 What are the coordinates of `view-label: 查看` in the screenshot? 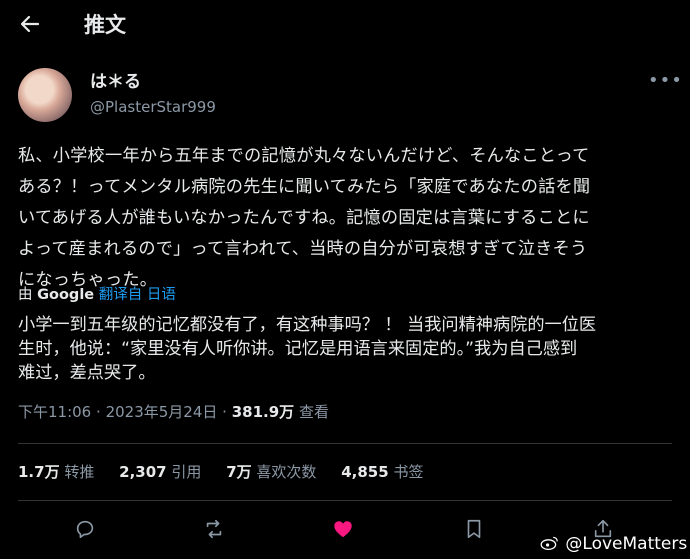 It's located at (313, 412).